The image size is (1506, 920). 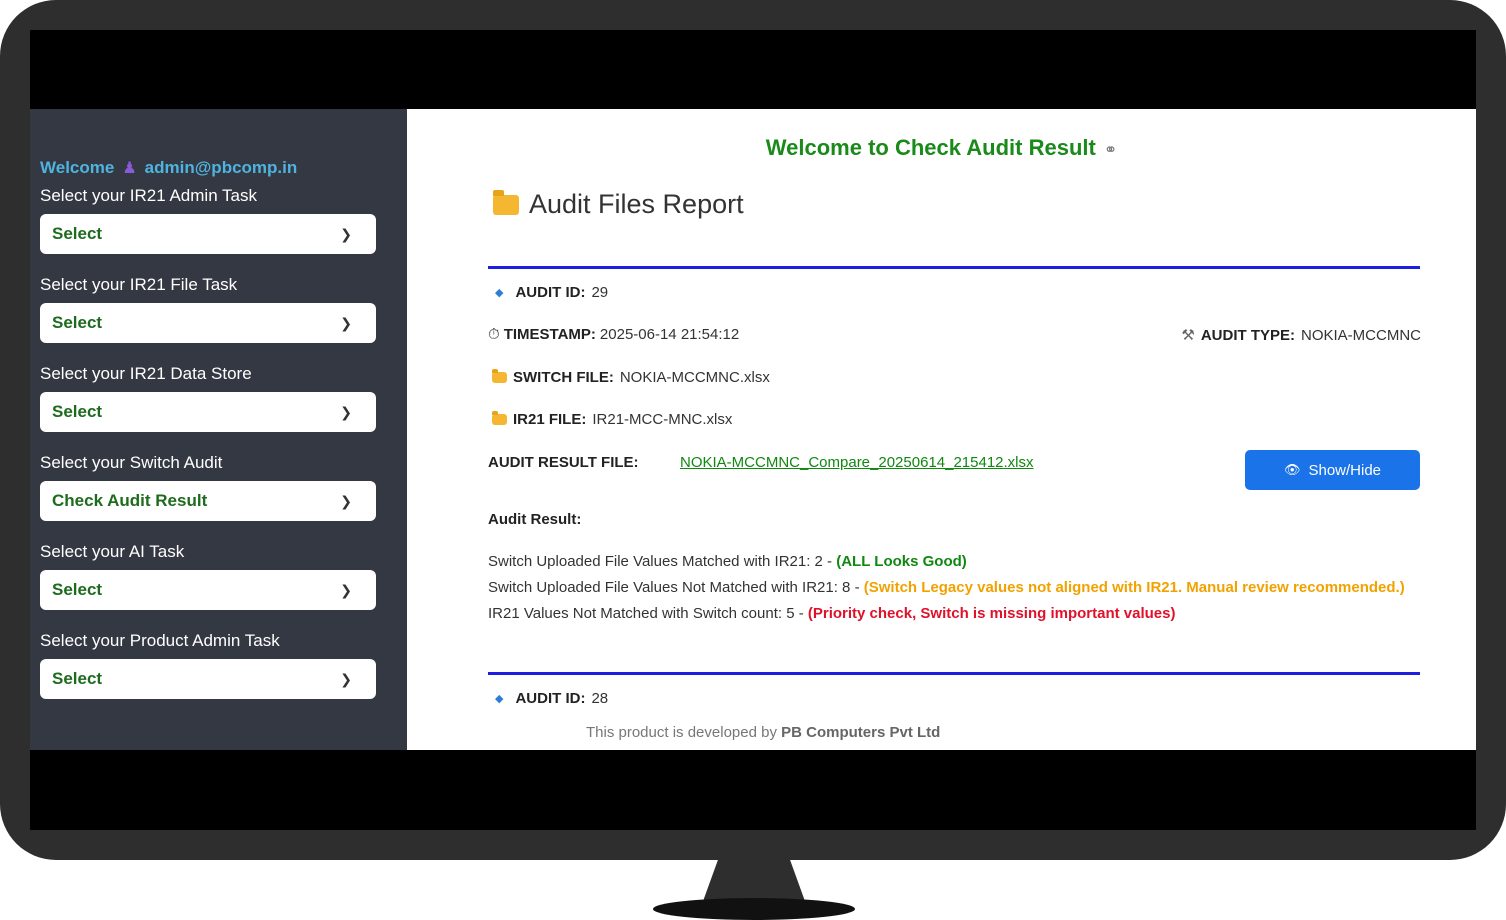 I want to click on show-hide-button: 👁 Show/Hide, so click(x=1332, y=470).